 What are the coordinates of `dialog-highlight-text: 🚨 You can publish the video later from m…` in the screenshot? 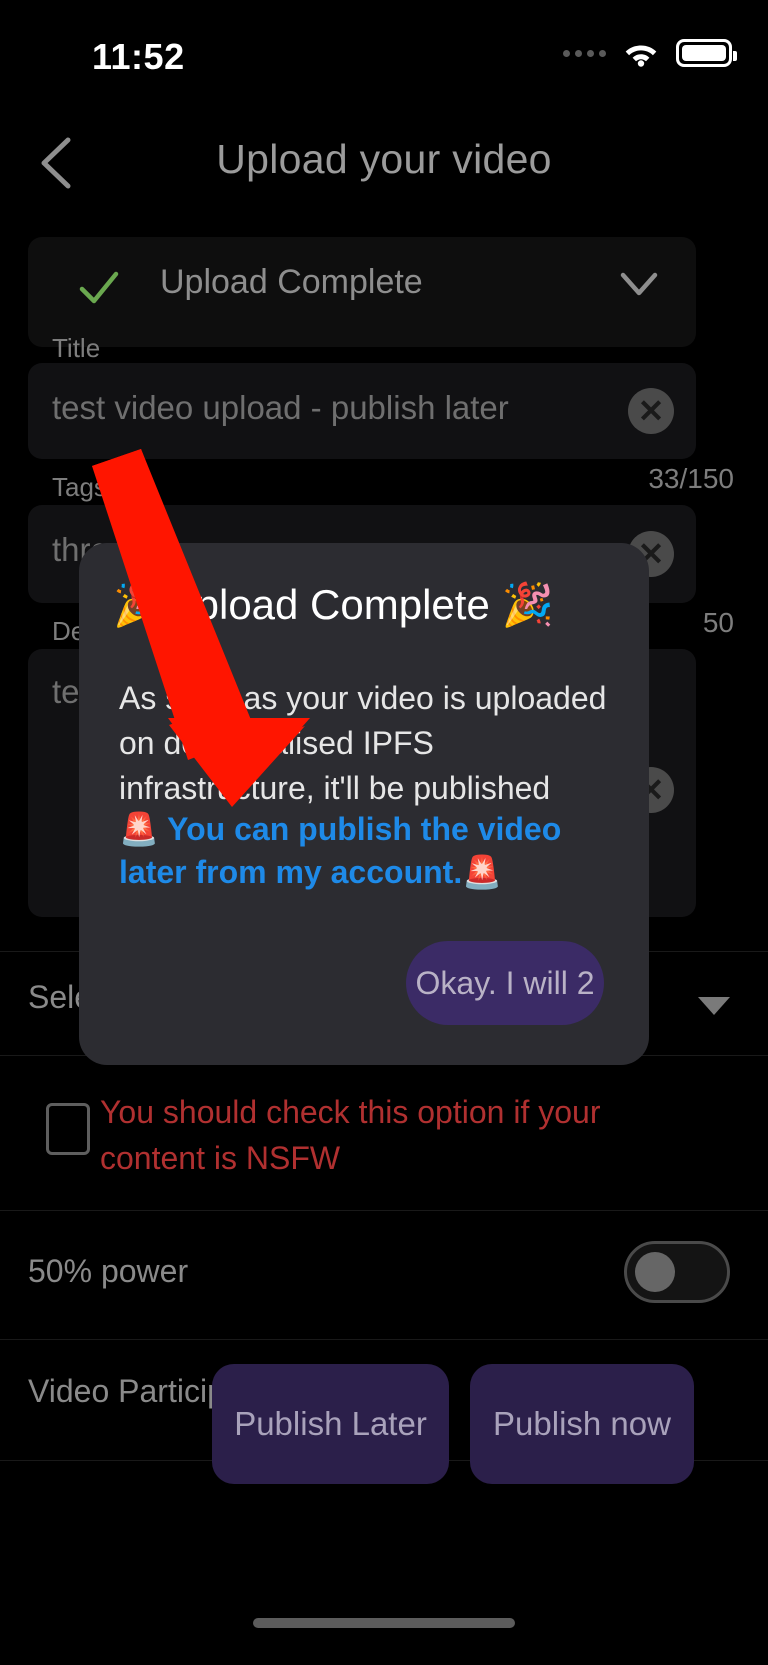 It's located at (340, 850).